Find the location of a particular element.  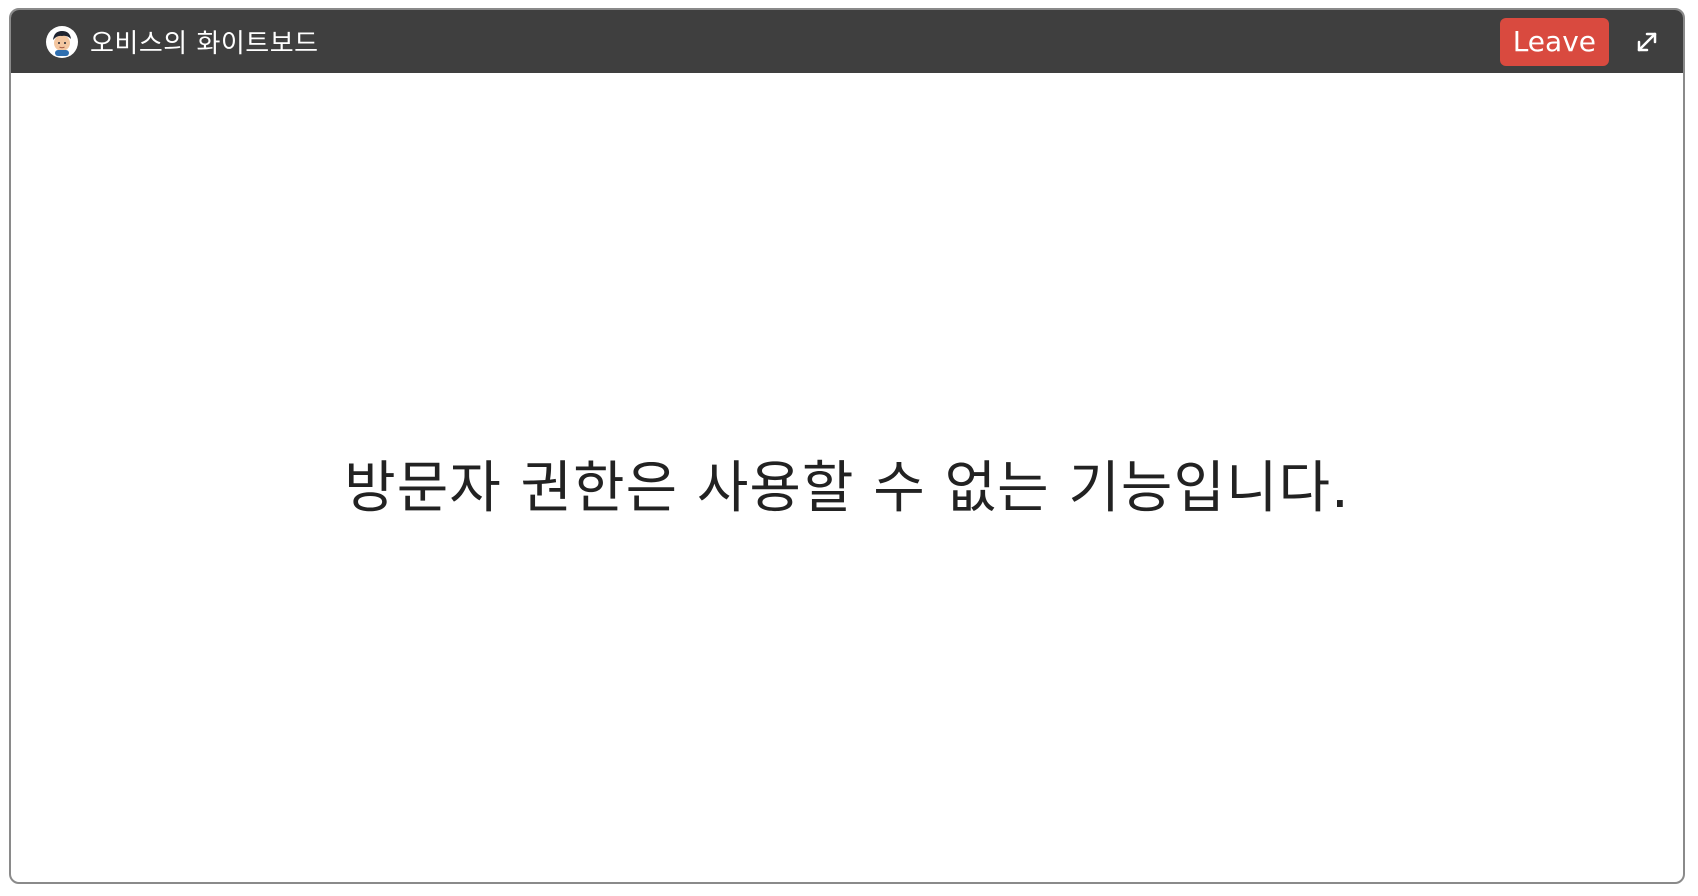

leave-button: Leave is located at coordinates (1554, 41).